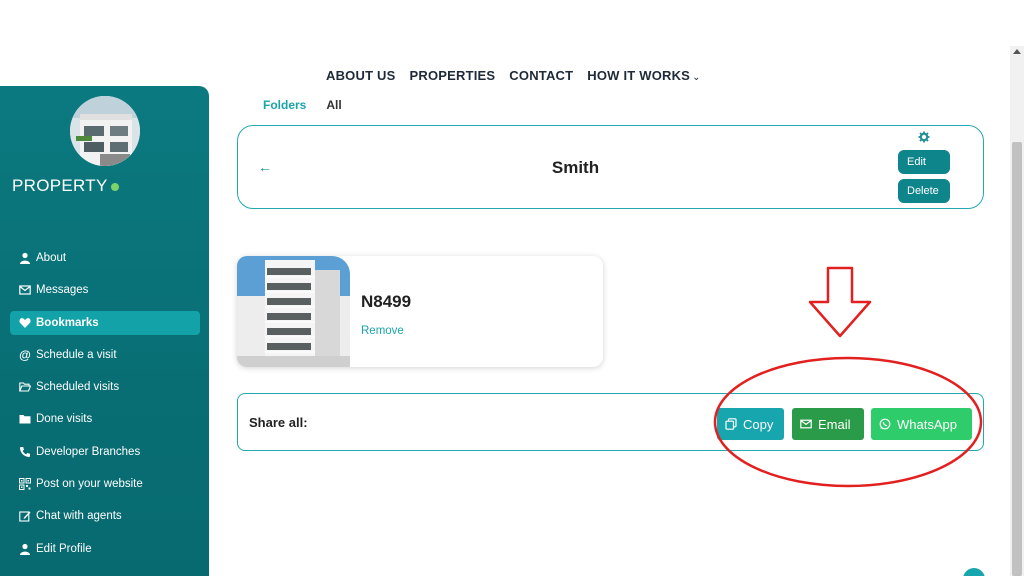 This screenshot has height=576, width=1024. What do you see at coordinates (64, 548) in the screenshot?
I see `sidebar-item-label: Edit Profile` at bounding box center [64, 548].